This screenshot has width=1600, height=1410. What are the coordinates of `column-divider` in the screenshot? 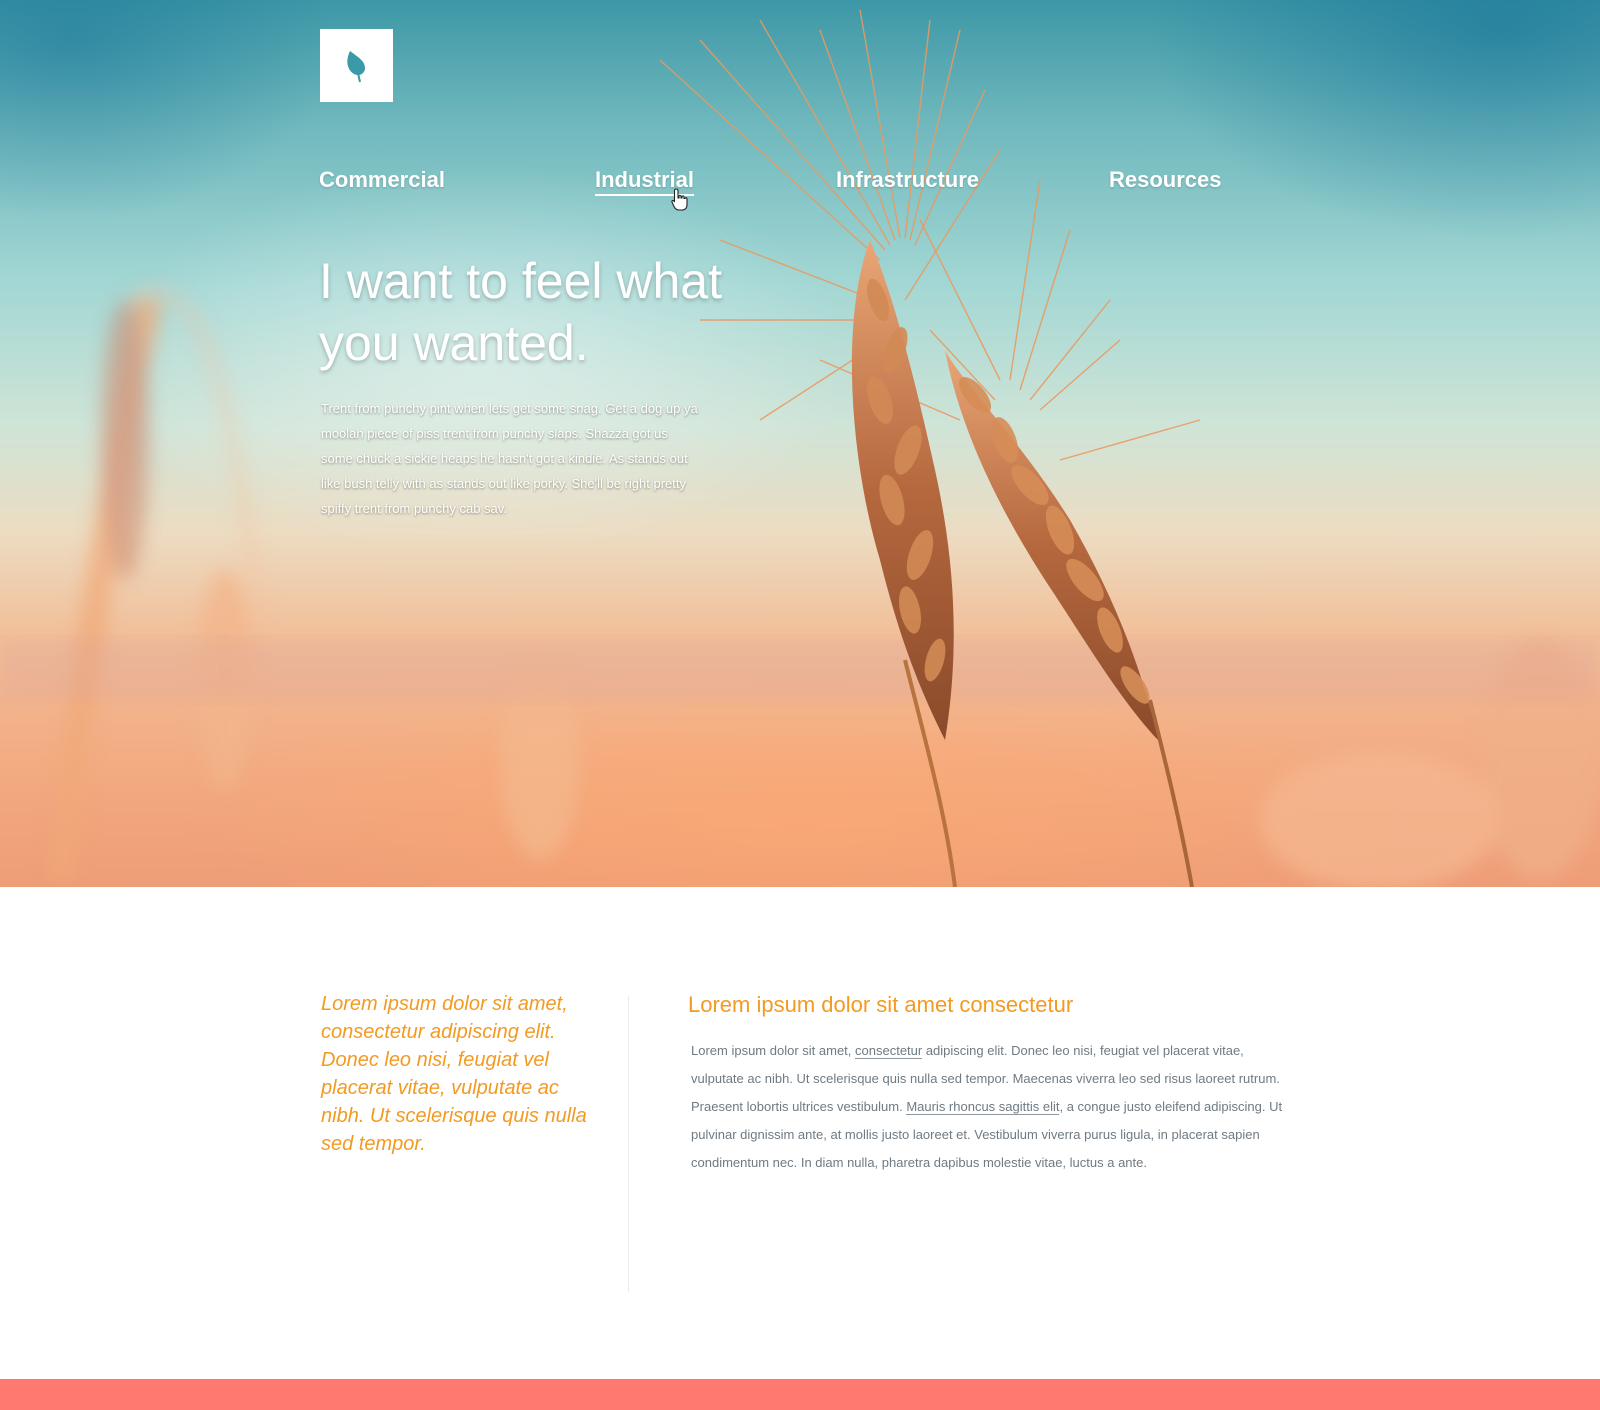 It's located at (628, 1144).